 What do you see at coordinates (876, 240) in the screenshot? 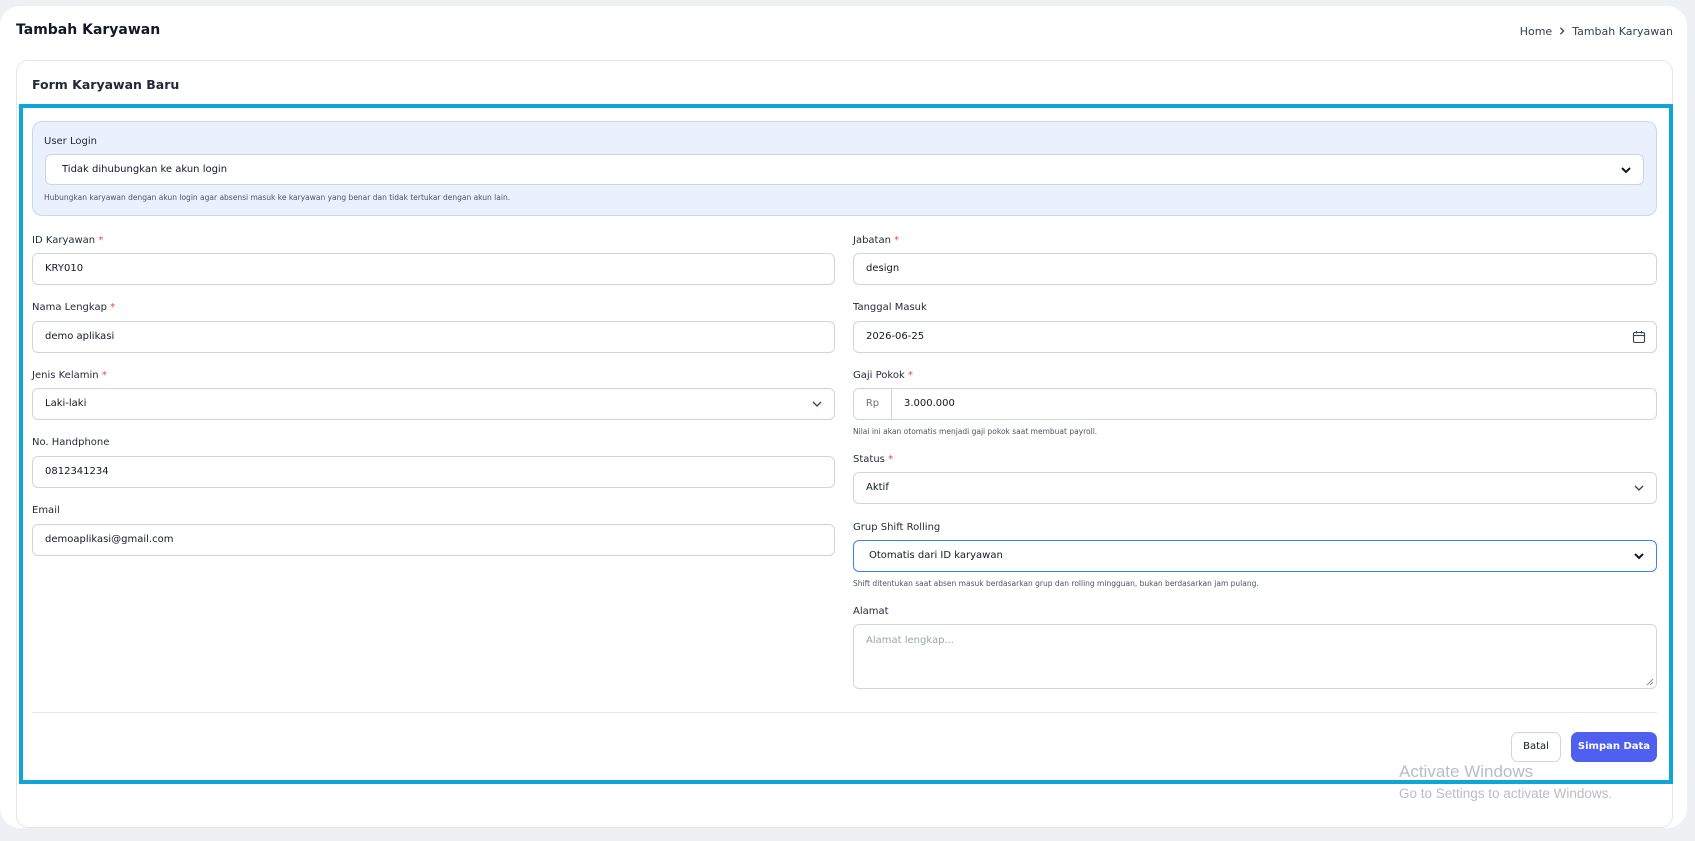
I see `jabatan-label: Jabatan *` at bounding box center [876, 240].